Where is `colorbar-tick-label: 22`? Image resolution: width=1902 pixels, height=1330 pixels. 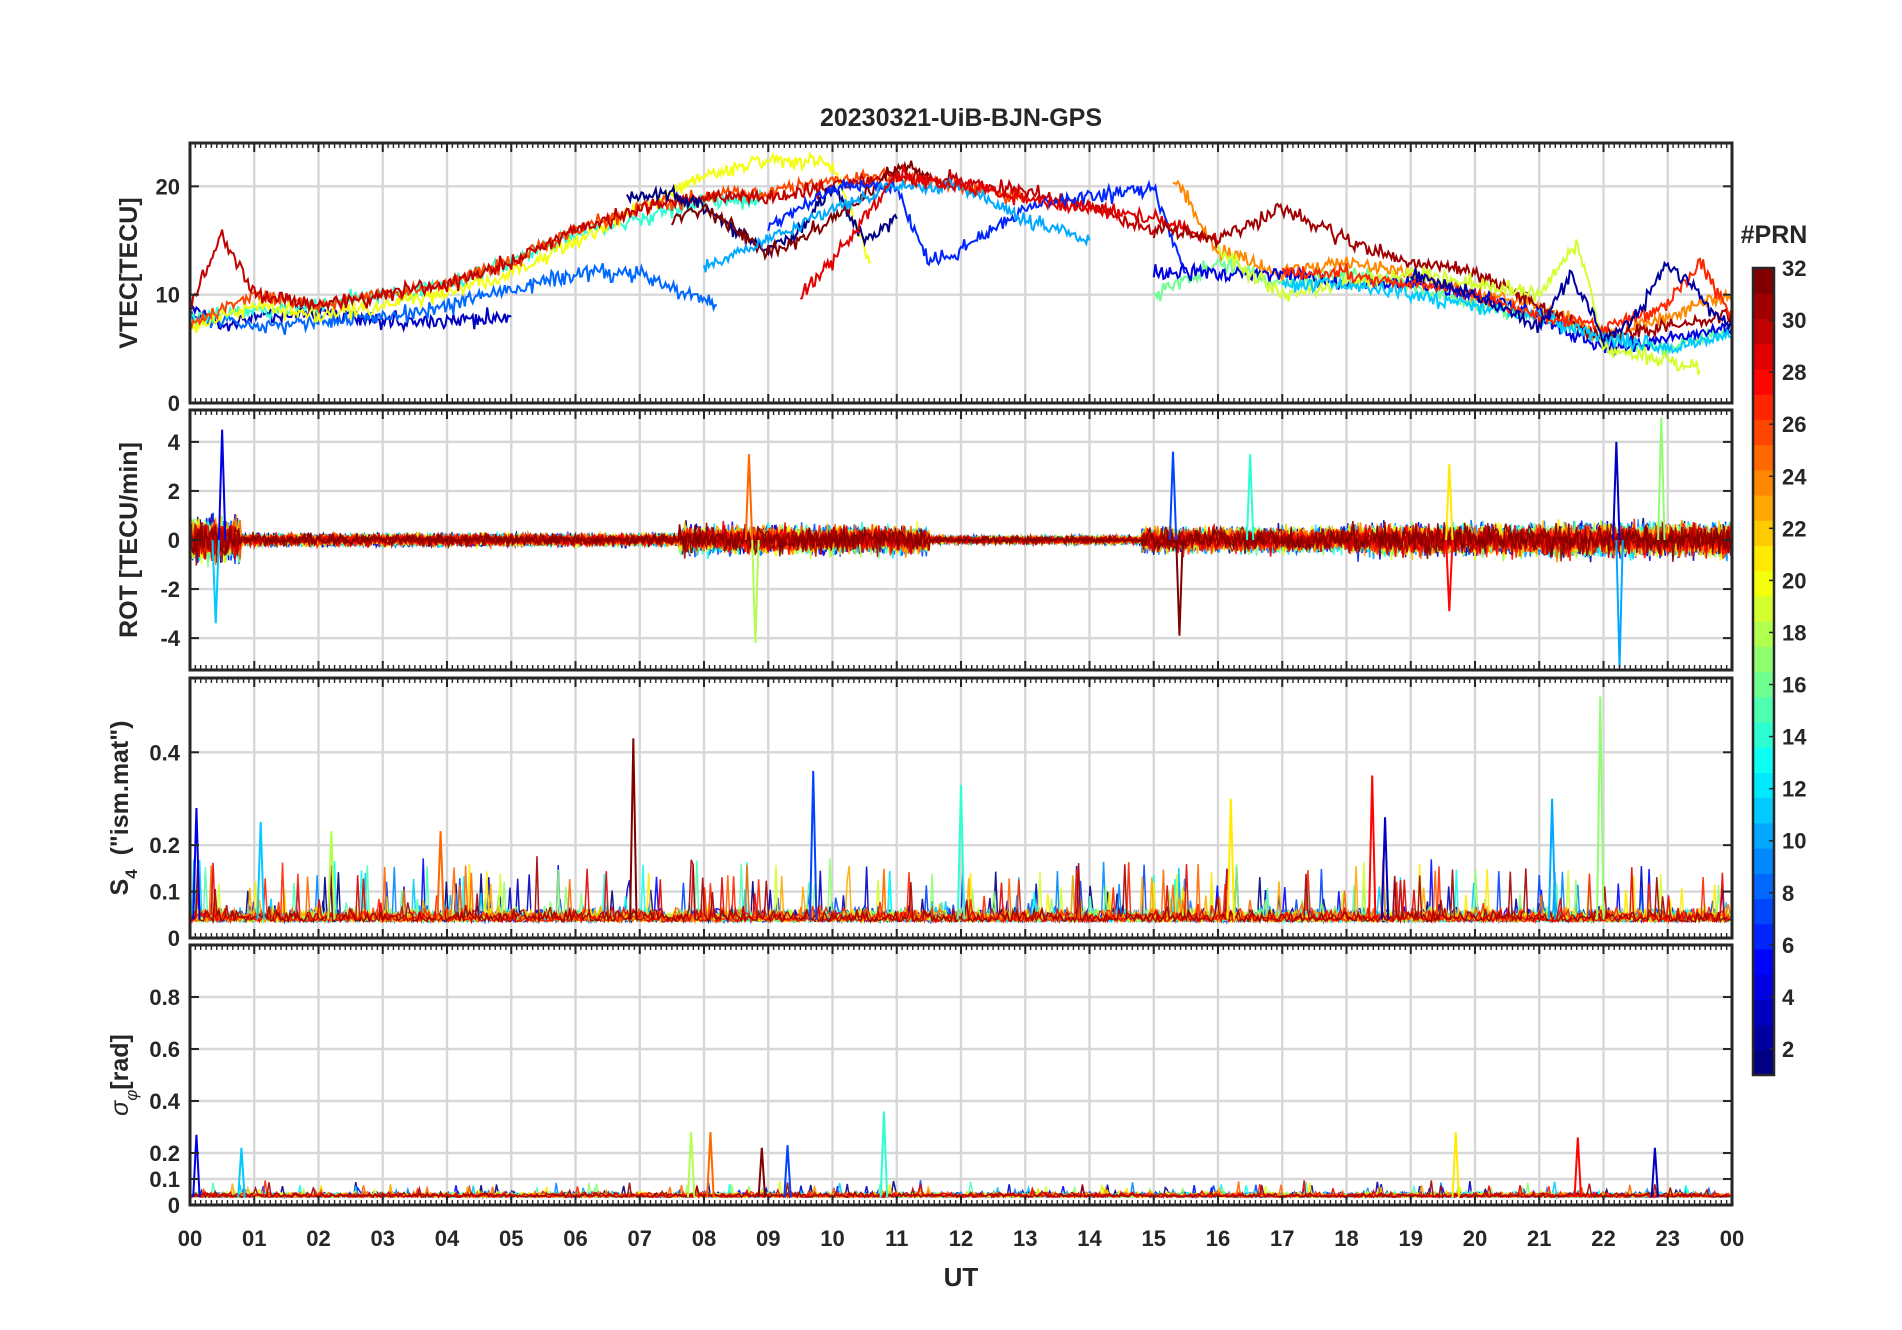 colorbar-tick-label: 22 is located at coordinates (1794, 528).